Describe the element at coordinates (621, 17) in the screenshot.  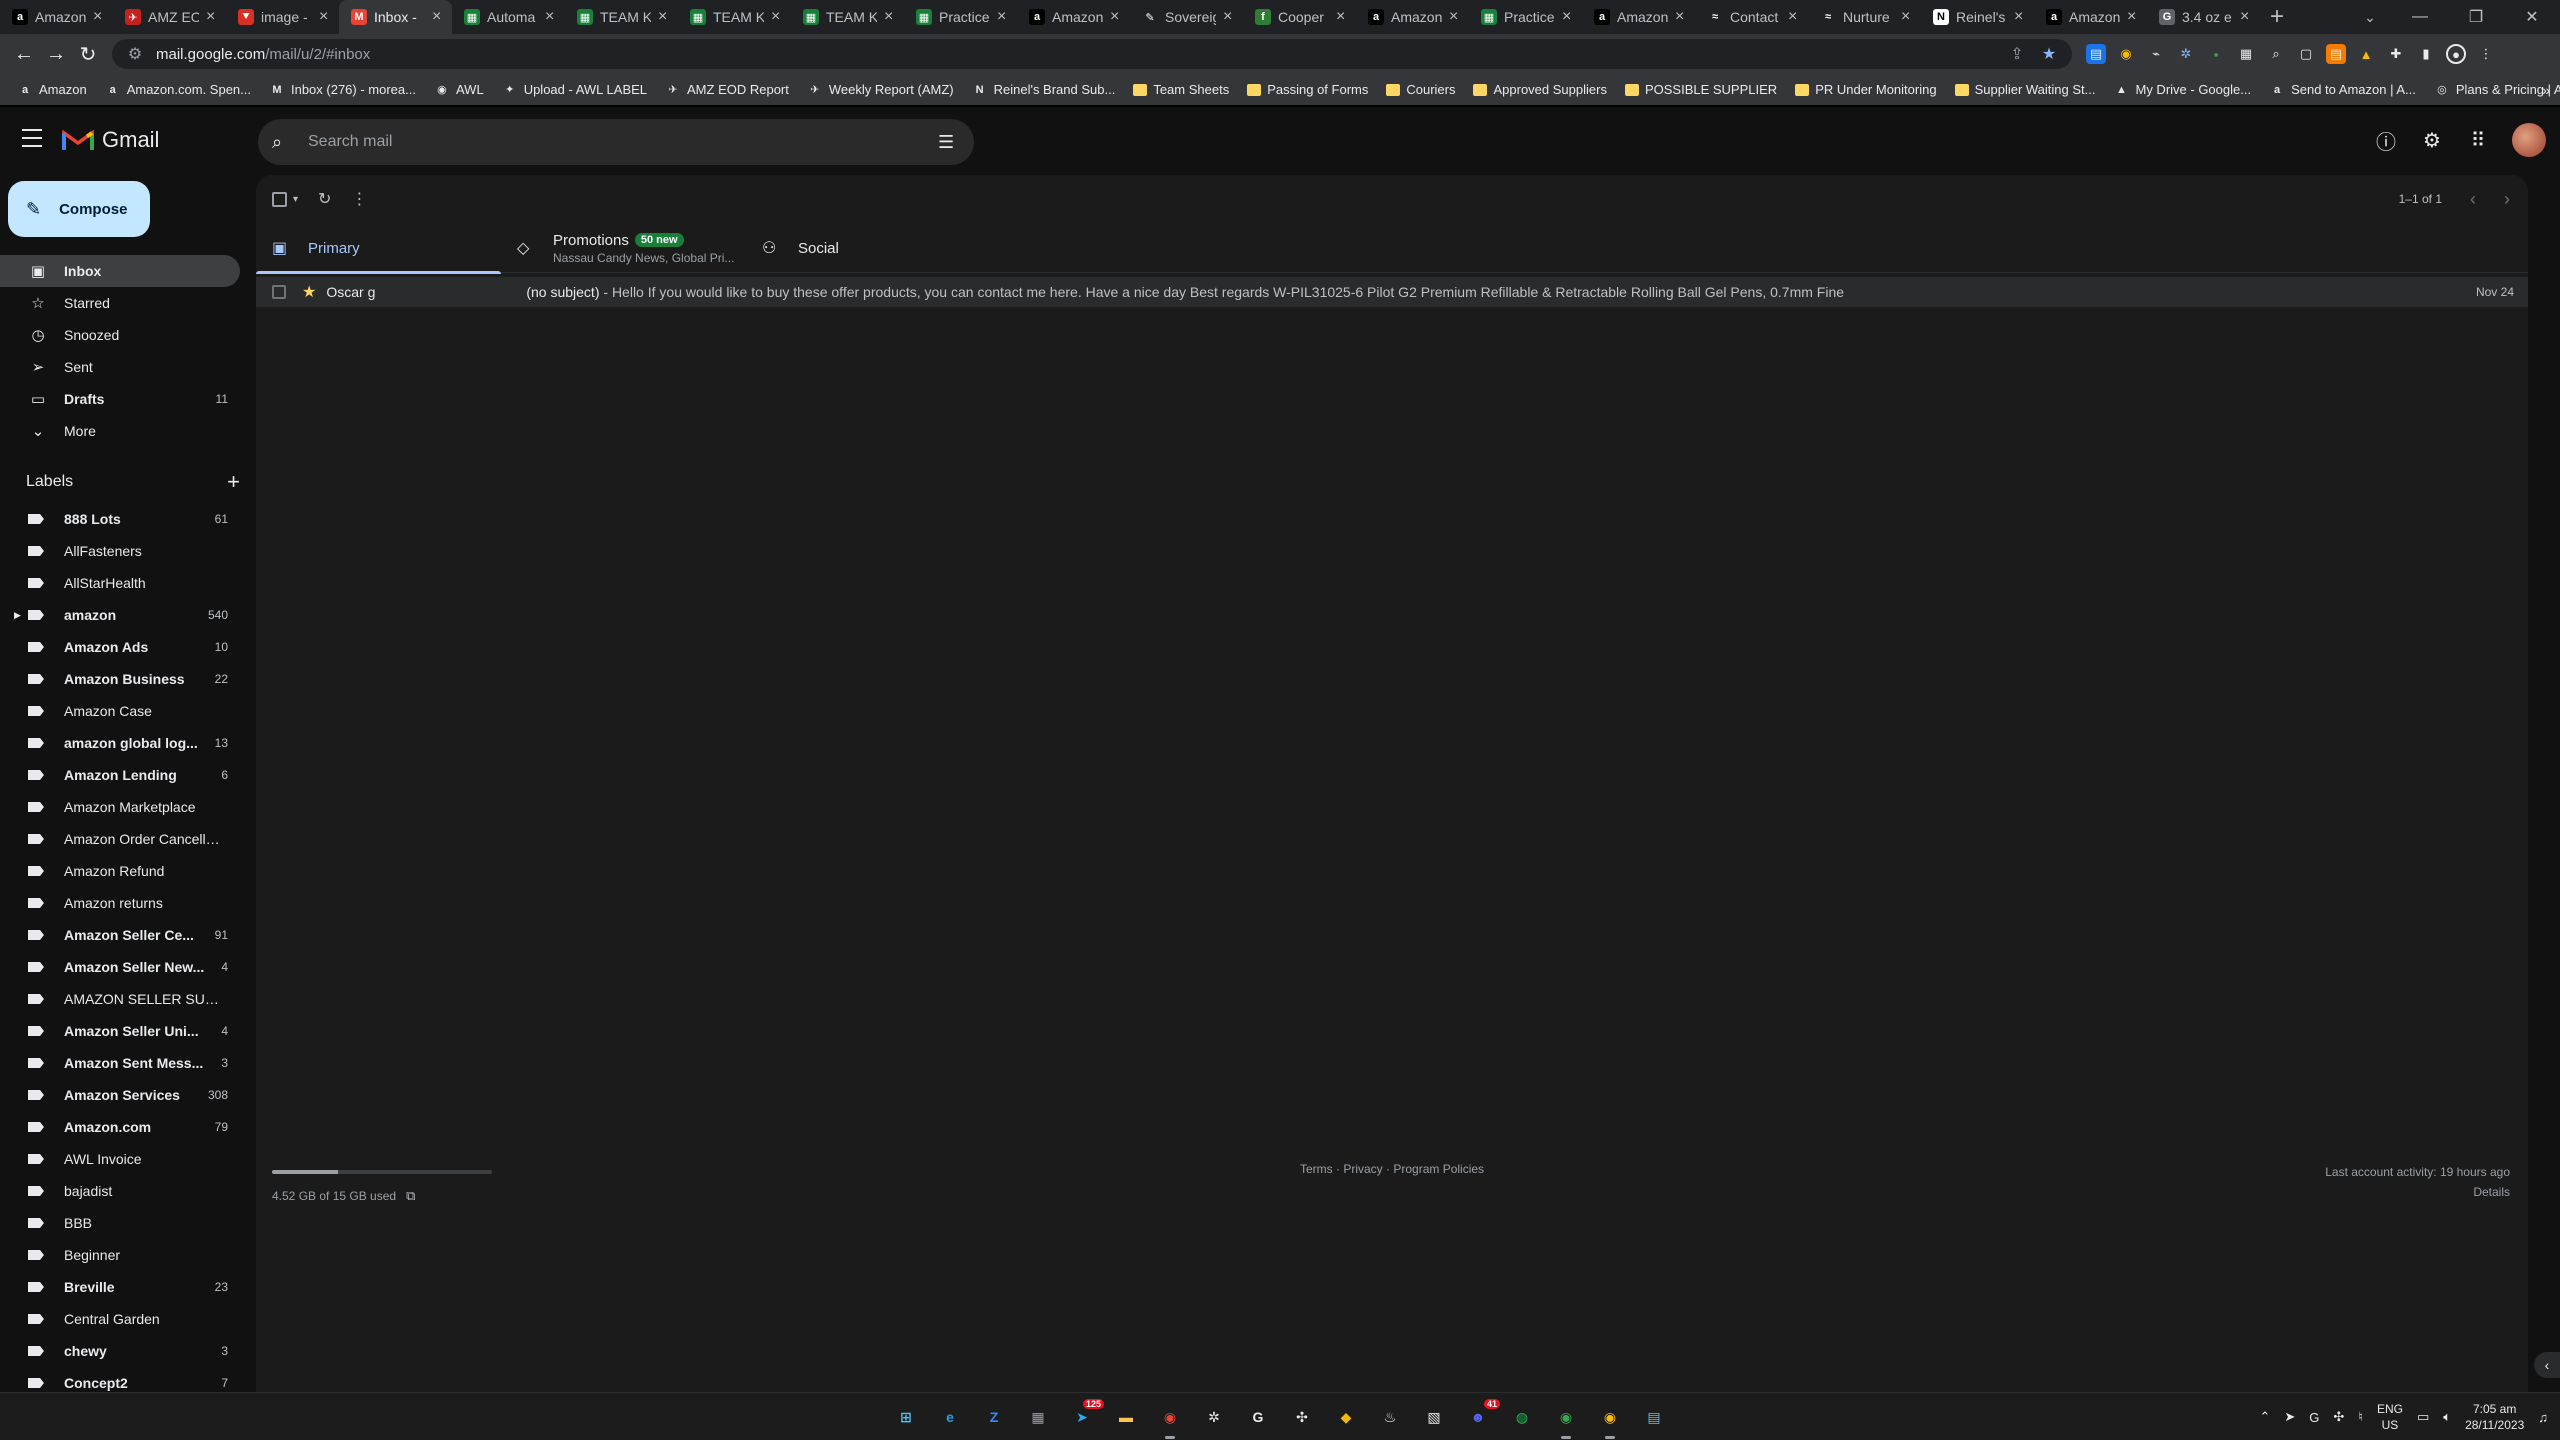
I see `browser-tab: ▦ TEAM K ×` at that location.